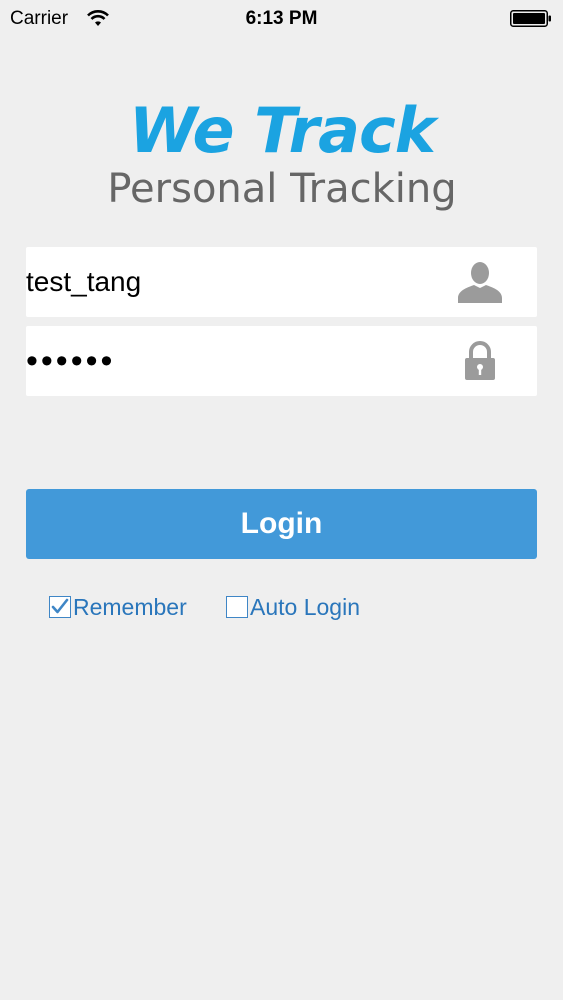 The height and width of the screenshot is (1000, 563). I want to click on logo-subtitle: Personal Tracking, so click(282, 189).